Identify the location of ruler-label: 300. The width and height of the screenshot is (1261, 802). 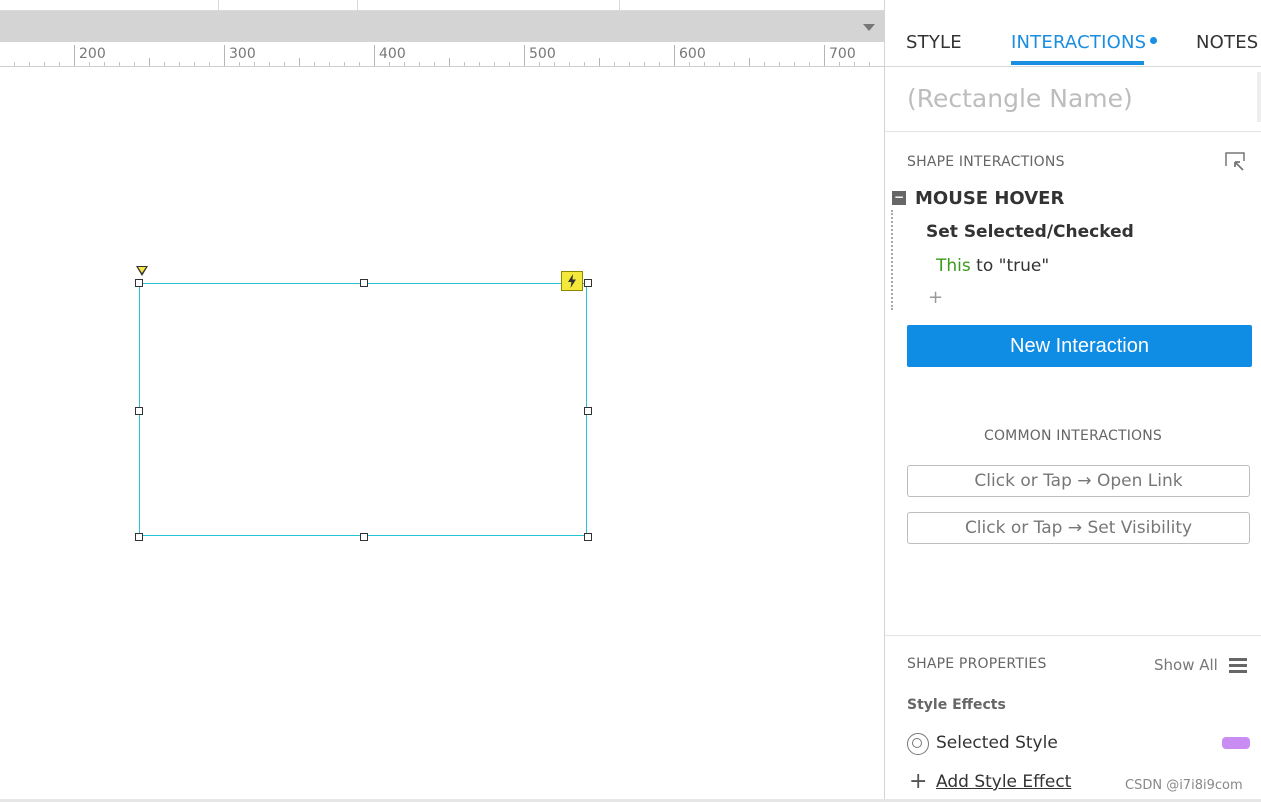
(242, 54).